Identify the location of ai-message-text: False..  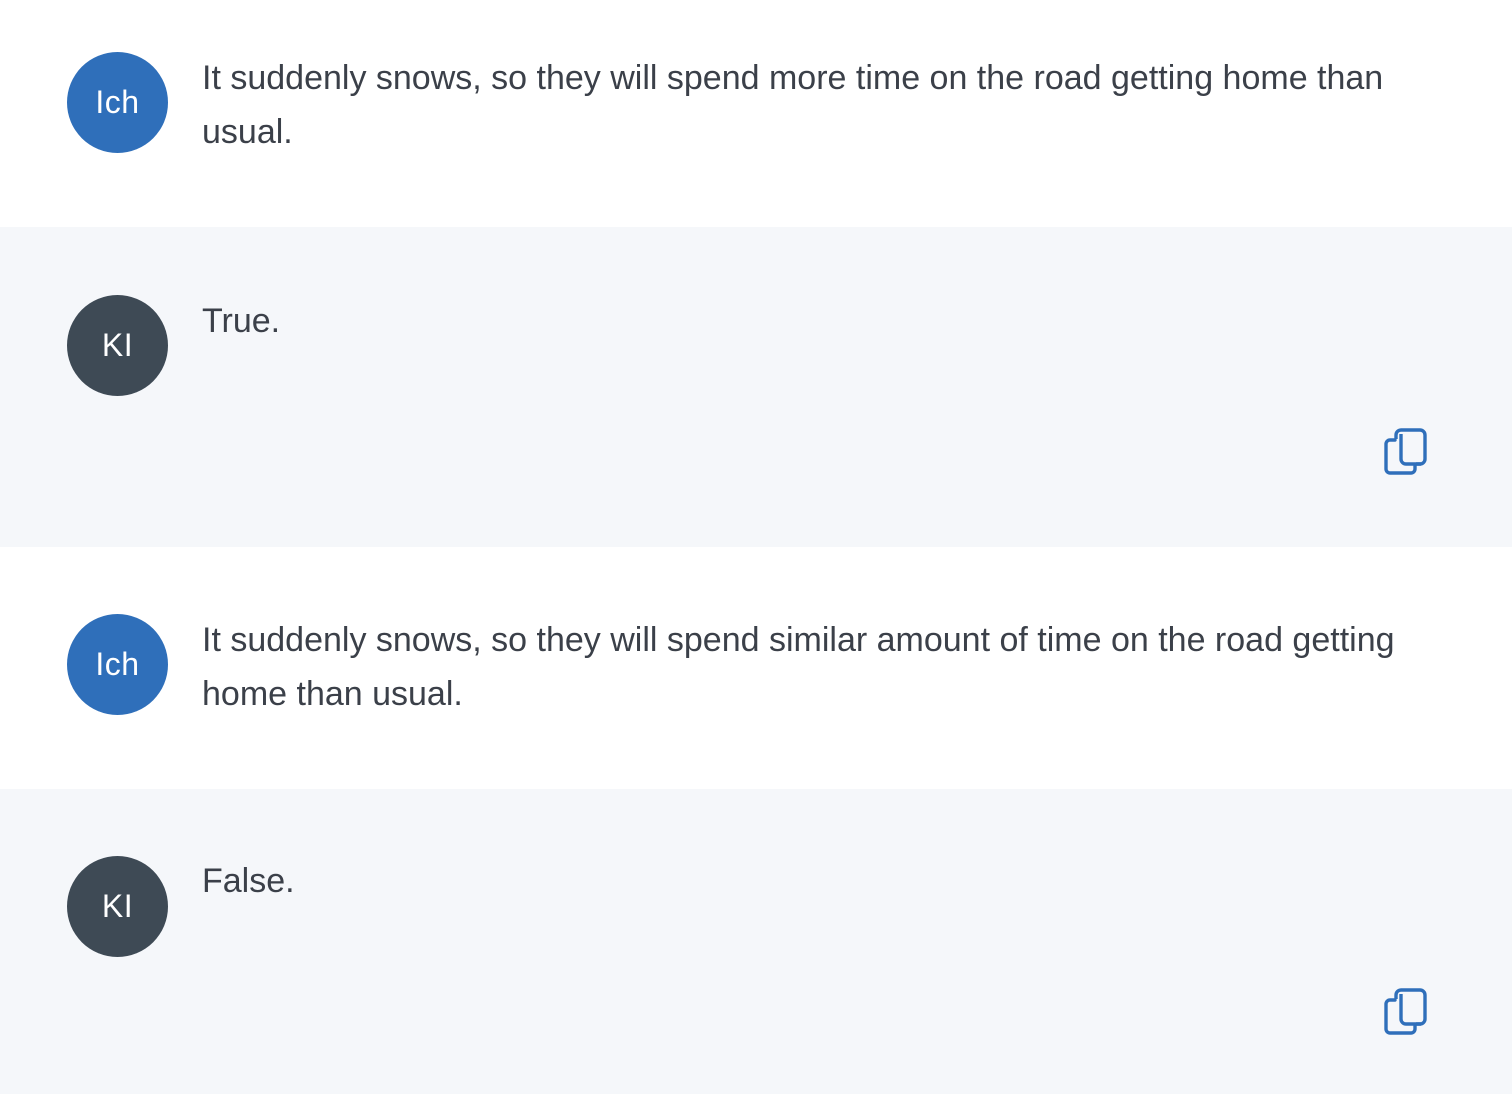
(248, 881).